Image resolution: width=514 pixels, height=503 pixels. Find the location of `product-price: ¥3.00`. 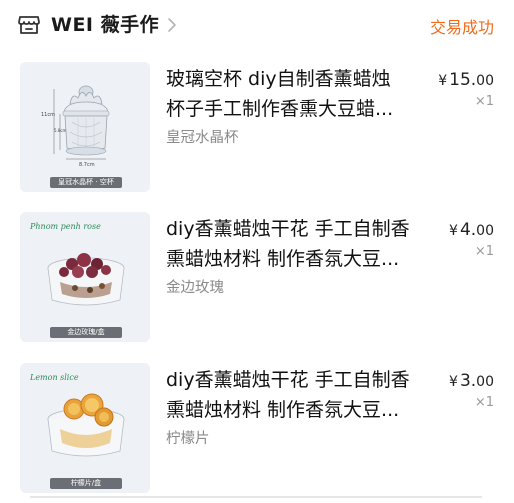

product-price: ¥3.00 is located at coordinates (471, 381).